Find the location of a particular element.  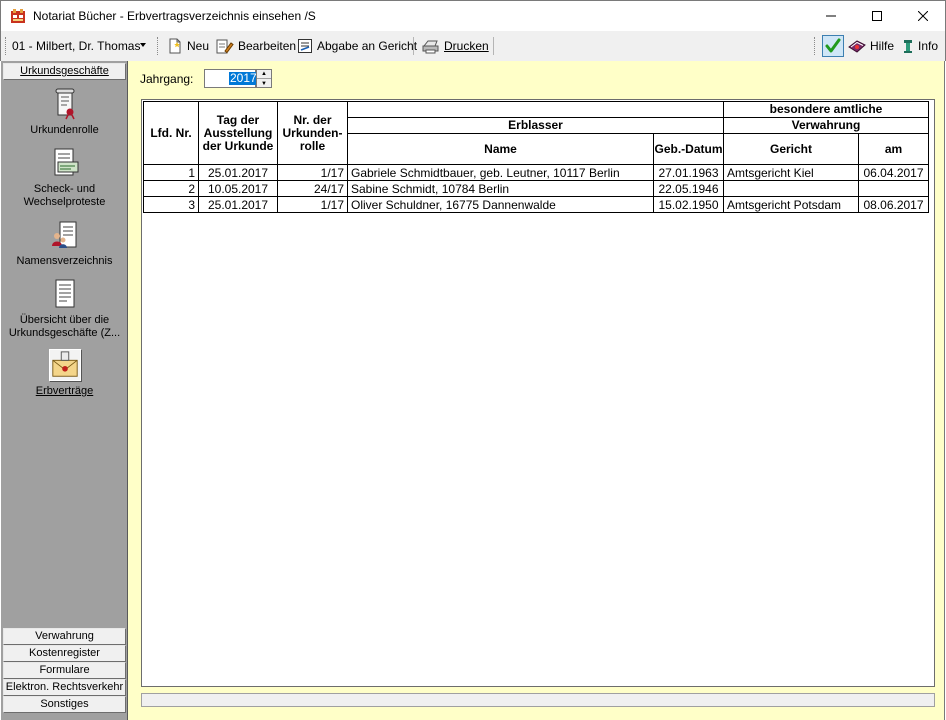

col-header-verwahrung: Verwahrung is located at coordinates (826, 125).